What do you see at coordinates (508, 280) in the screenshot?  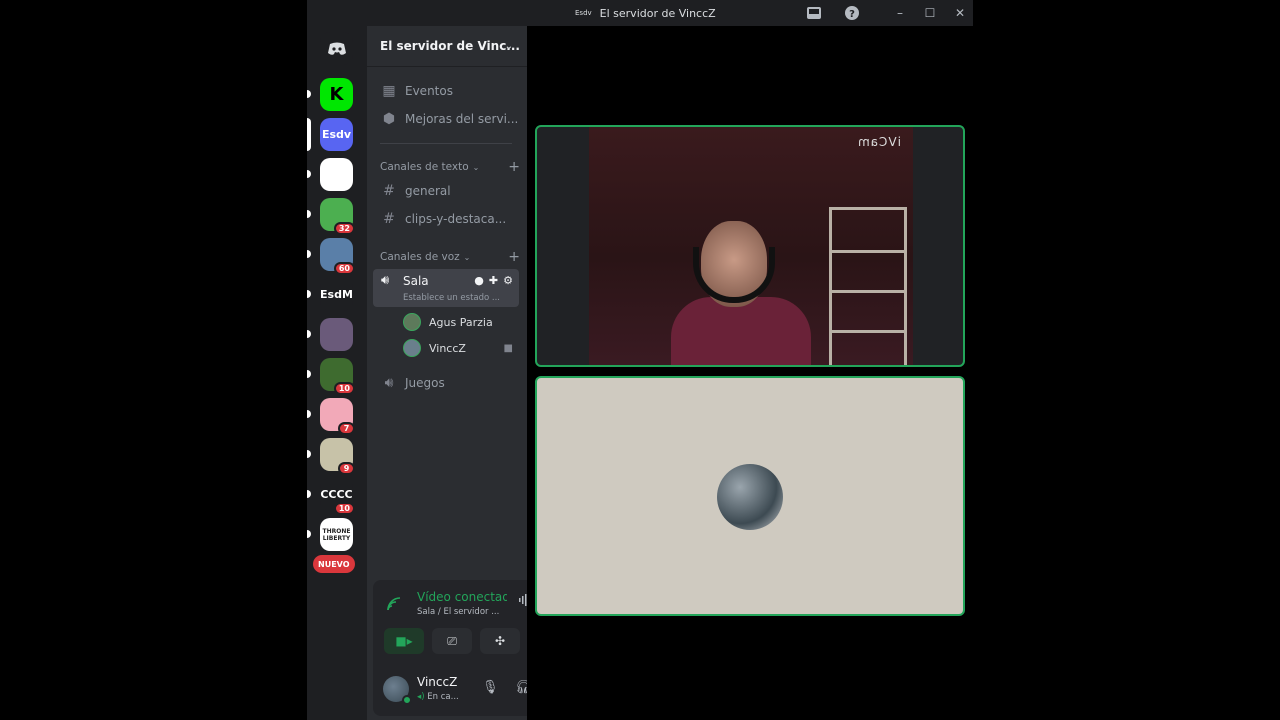 I see `gear-icon: ⚙` at bounding box center [508, 280].